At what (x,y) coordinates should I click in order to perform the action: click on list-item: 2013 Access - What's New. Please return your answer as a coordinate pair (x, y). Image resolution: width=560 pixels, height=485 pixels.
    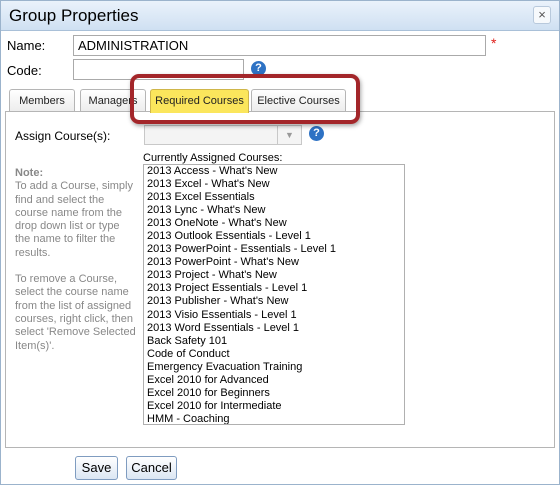
    Looking at the image, I should click on (274, 171).